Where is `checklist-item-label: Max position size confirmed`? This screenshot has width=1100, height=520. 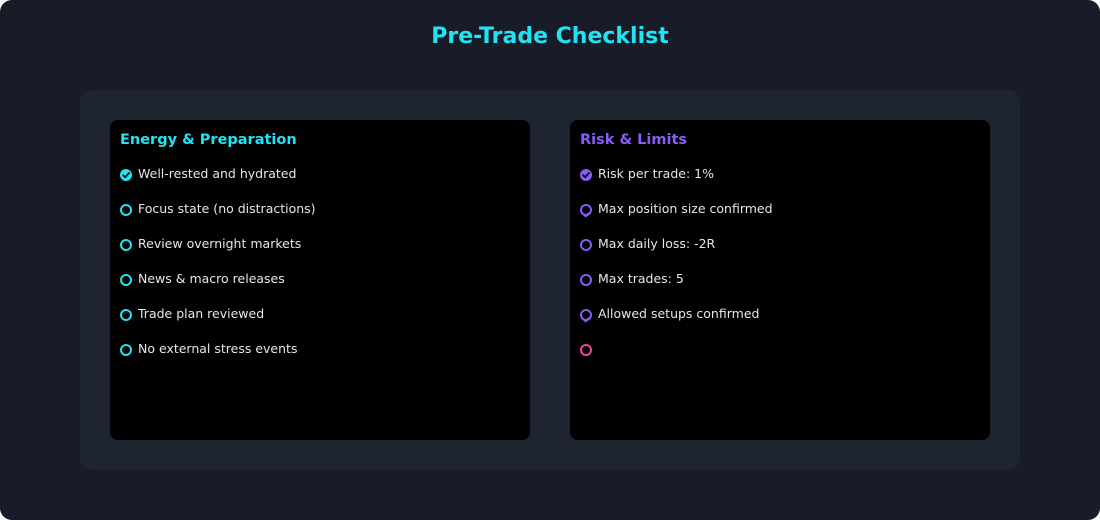
checklist-item-label: Max position size confirmed is located at coordinates (685, 208).